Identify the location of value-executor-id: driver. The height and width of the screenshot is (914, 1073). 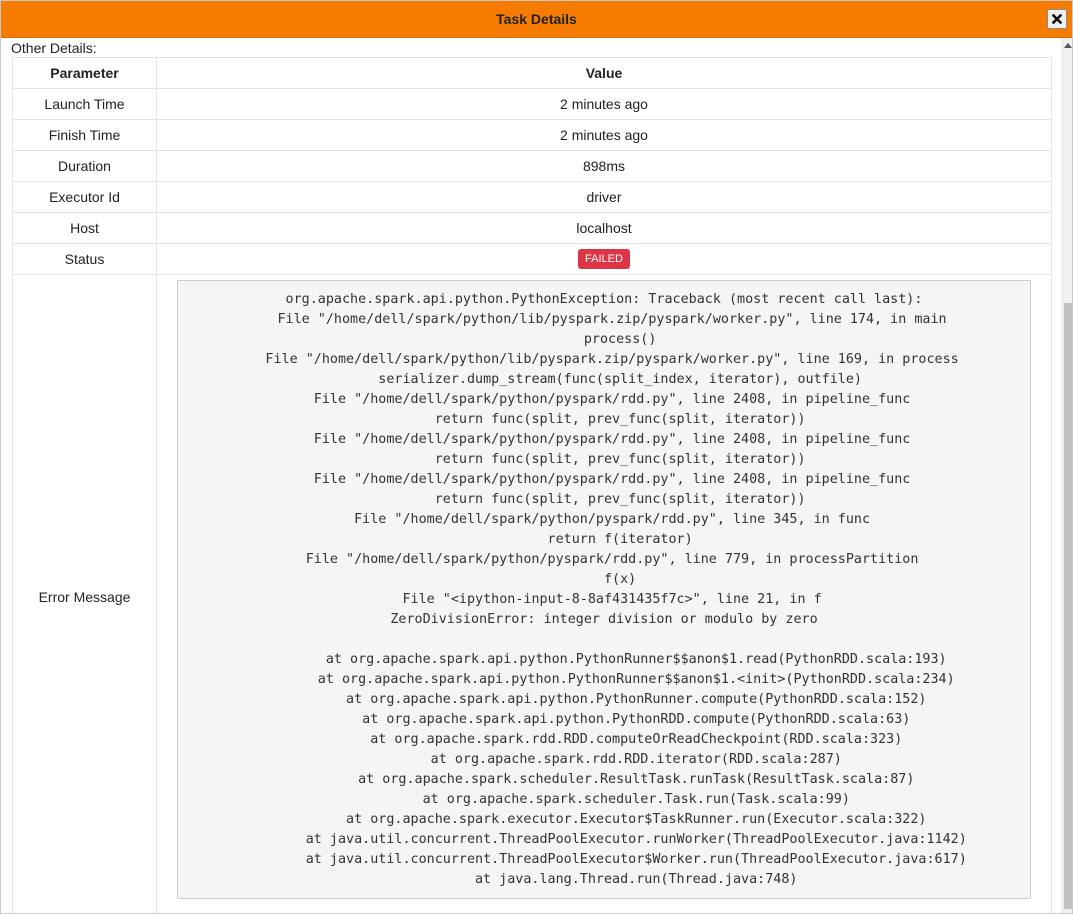
(604, 197).